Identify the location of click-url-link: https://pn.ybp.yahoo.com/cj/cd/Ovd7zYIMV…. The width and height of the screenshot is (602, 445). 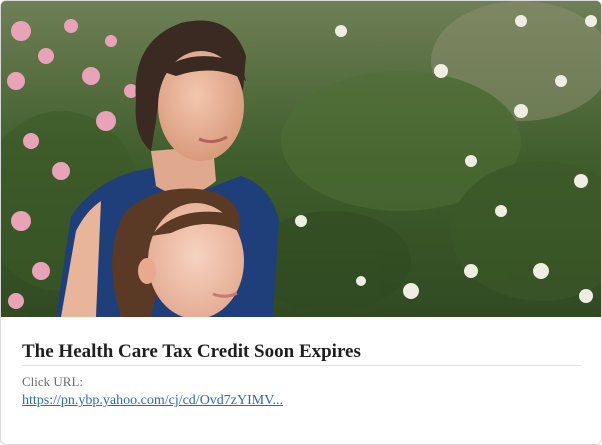
(152, 401).